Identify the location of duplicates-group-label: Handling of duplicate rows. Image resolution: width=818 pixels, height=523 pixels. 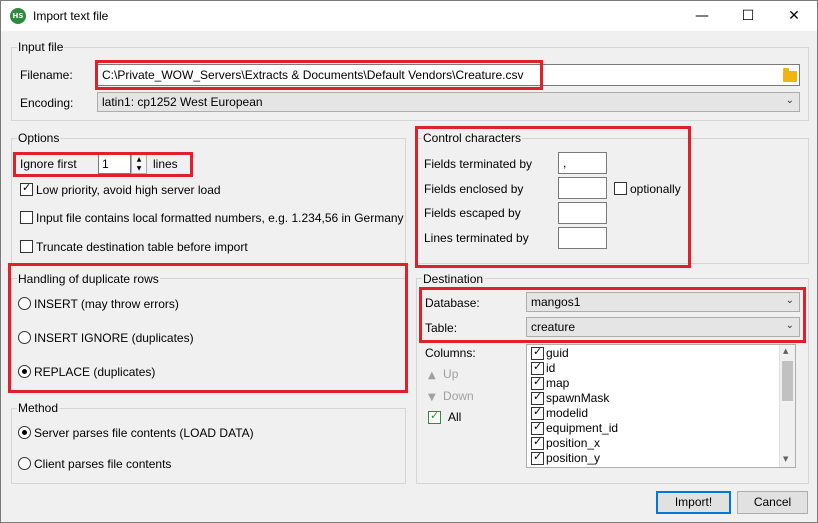
(88, 279).